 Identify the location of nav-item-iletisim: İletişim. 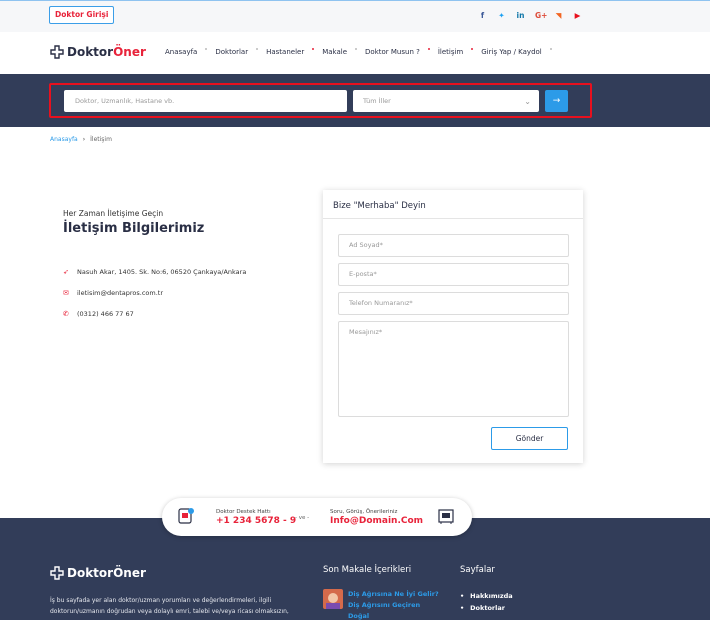
(450, 52).